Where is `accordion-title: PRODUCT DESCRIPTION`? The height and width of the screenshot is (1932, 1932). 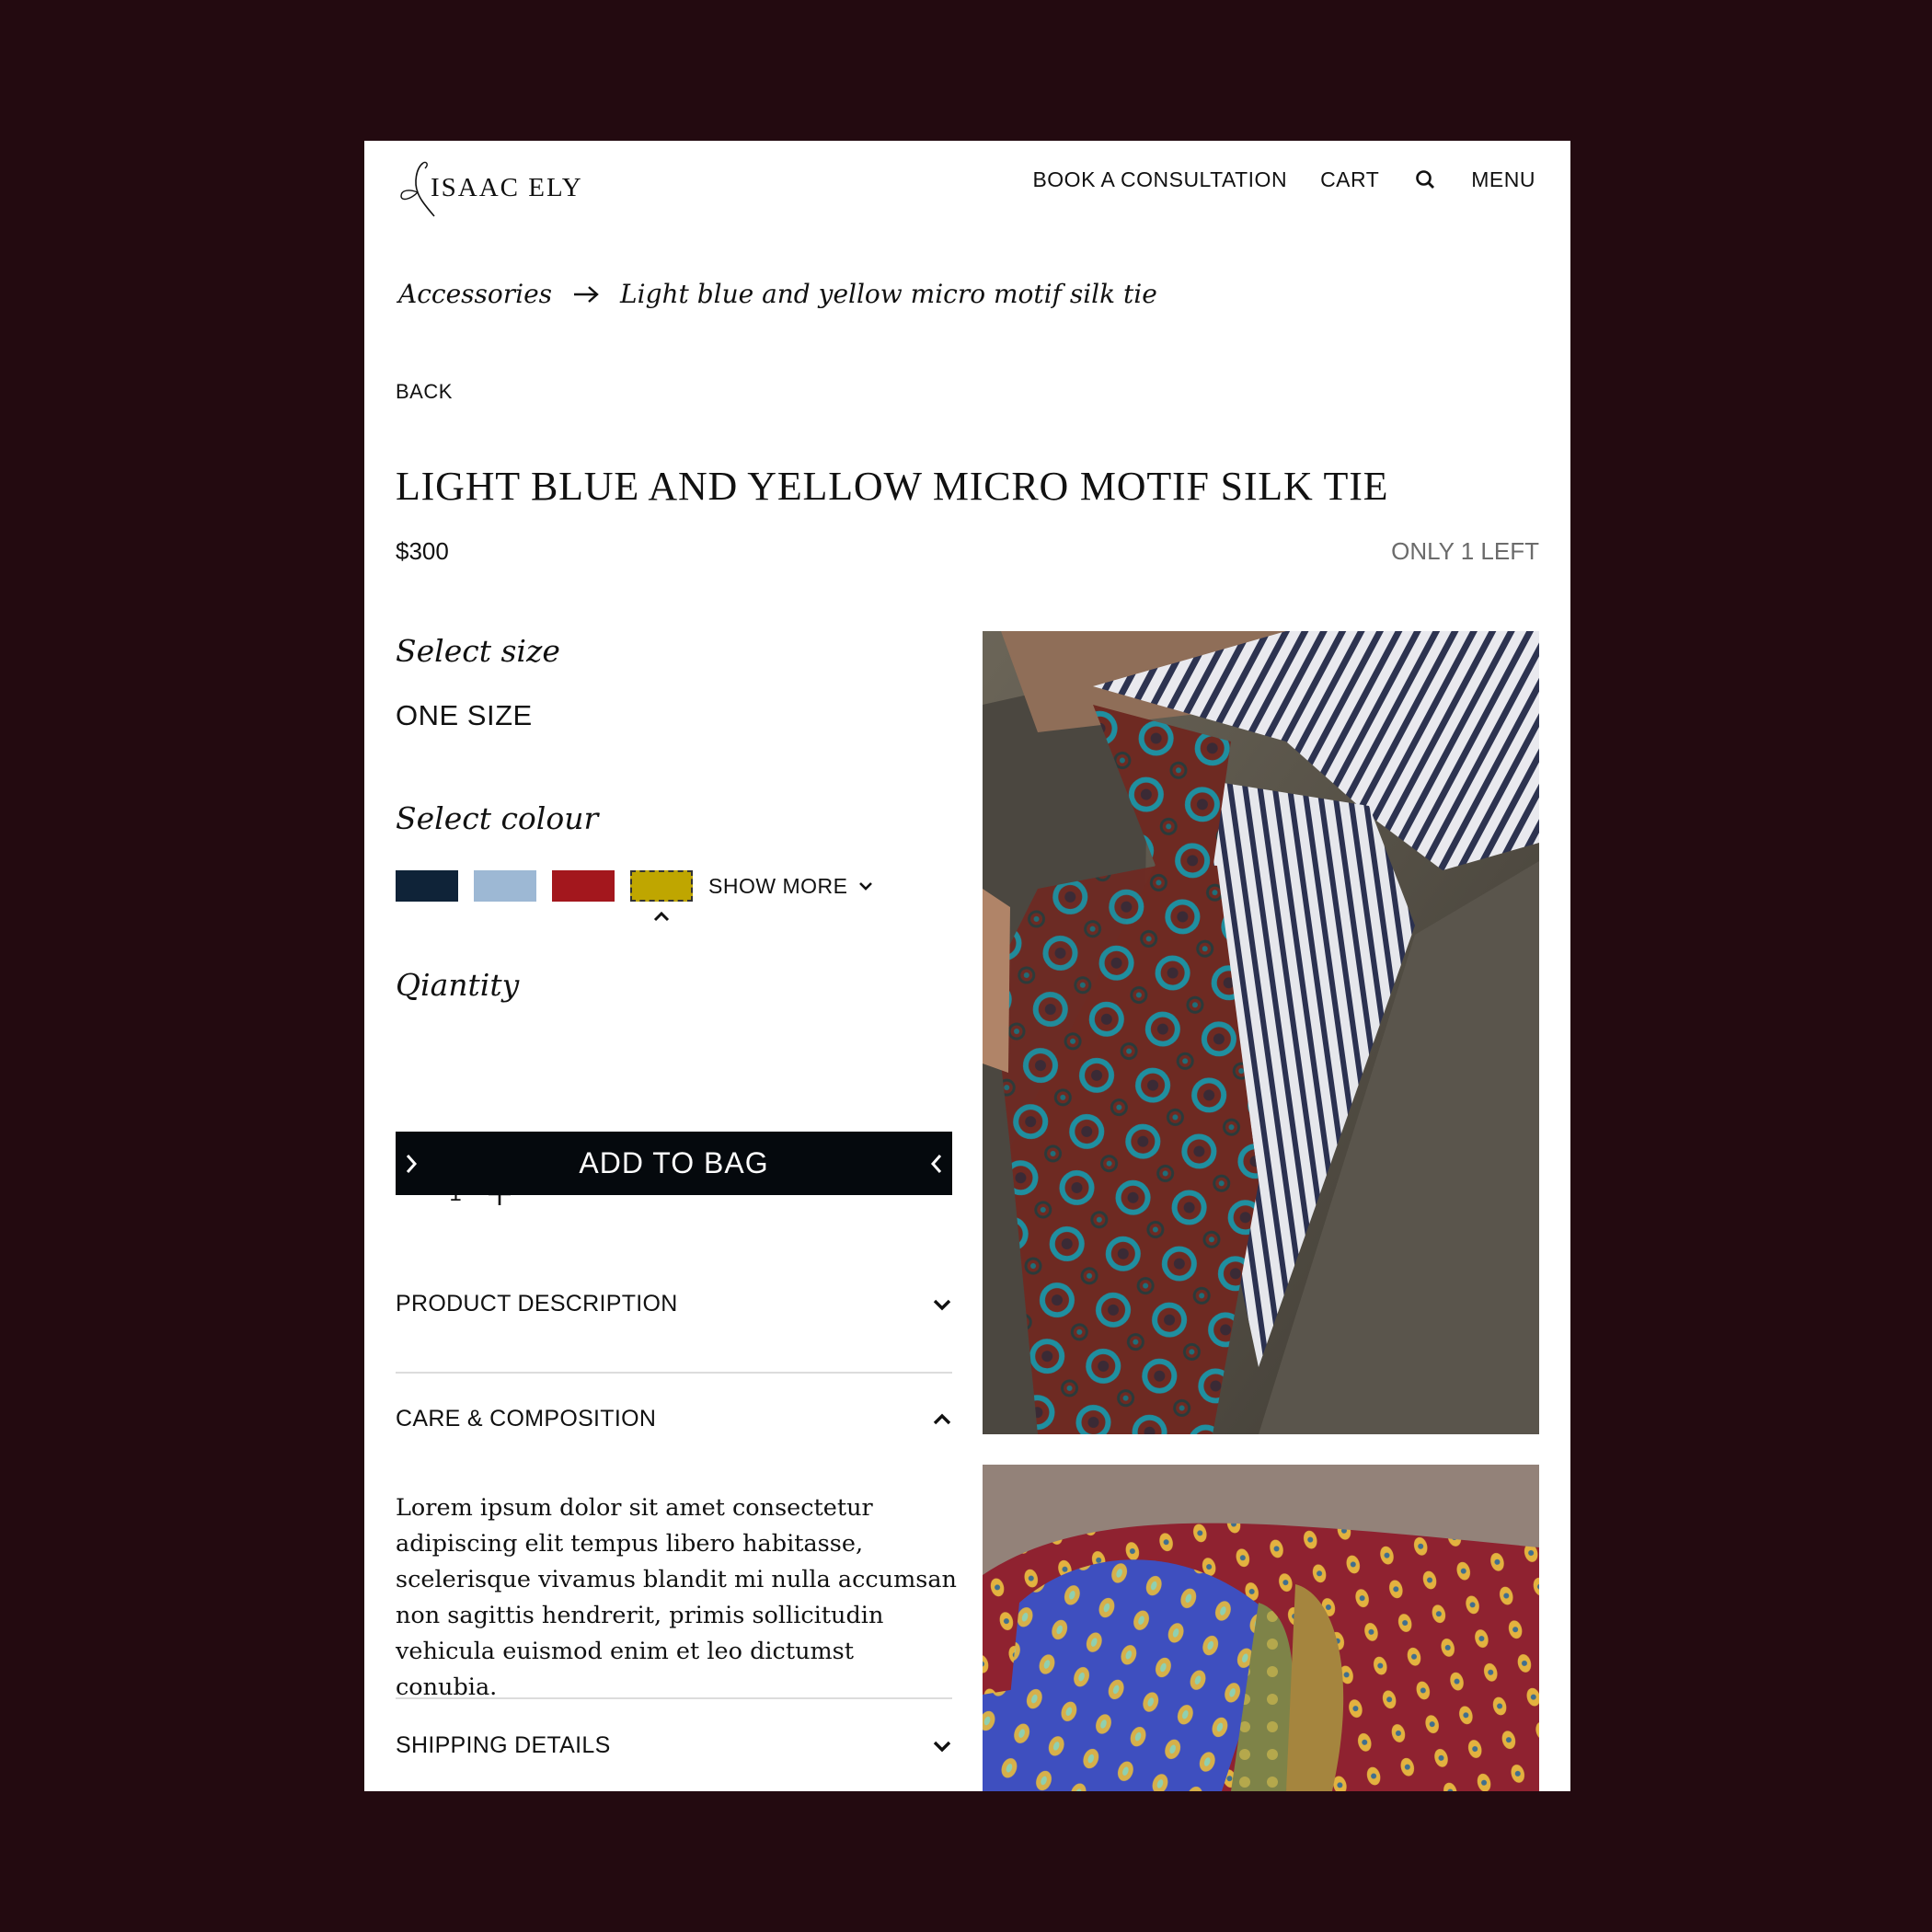 accordion-title: PRODUCT DESCRIPTION is located at coordinates (537, 1304).